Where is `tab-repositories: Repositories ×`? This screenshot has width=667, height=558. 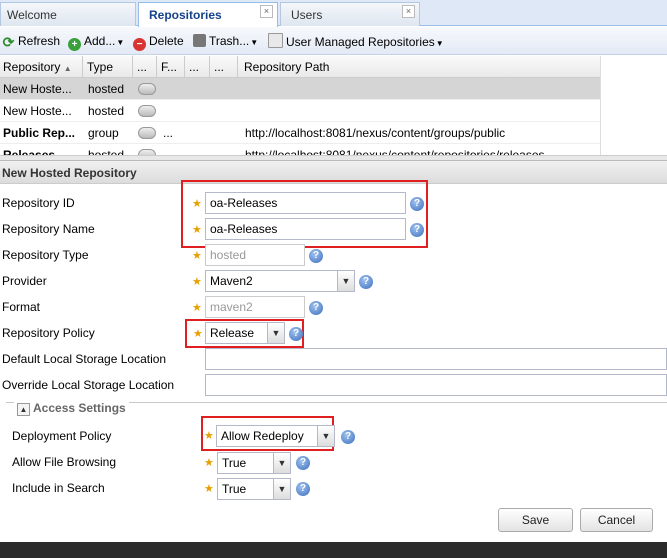
tab-repositories: Repositories × is located at coordinates (208, 14).